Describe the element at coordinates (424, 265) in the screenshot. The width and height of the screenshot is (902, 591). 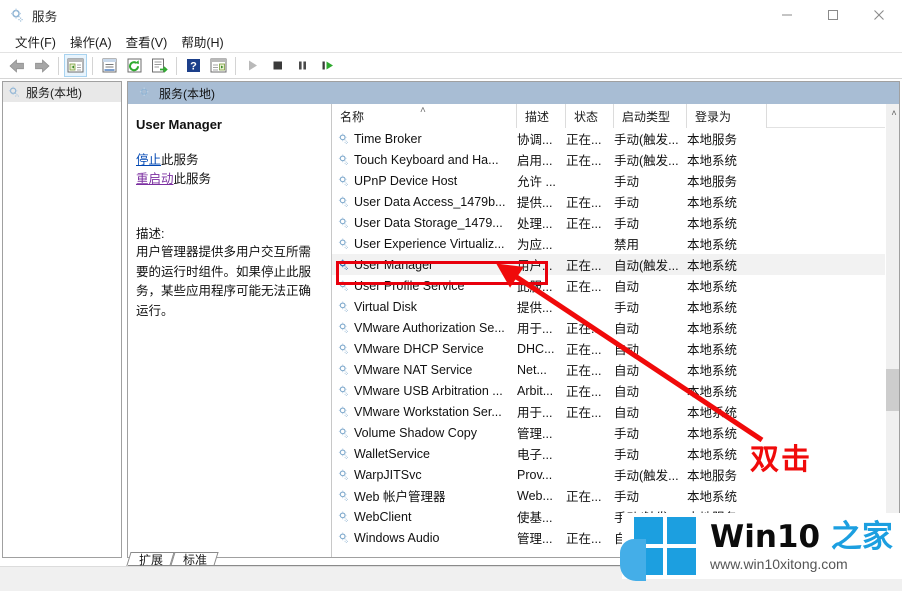
I see `cell-service-name: User Manager` at that location.